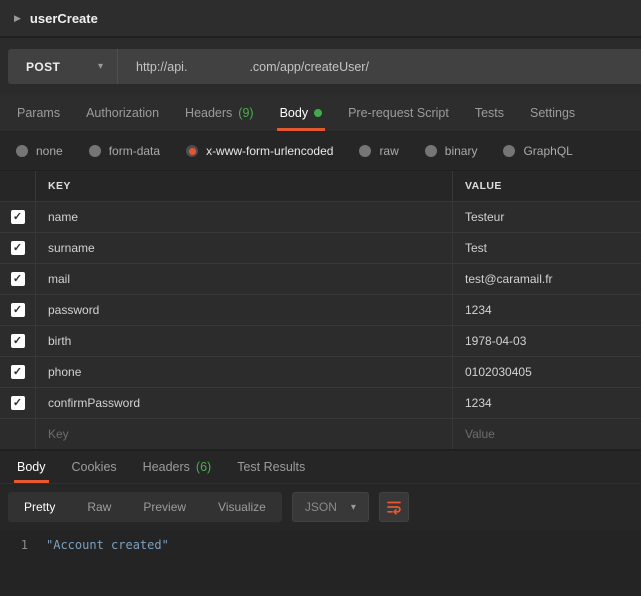 The width and height of the screenshot is (641, 596). I want to click on table-row: ✓ birth 1978-04-03, so click(320, 340).